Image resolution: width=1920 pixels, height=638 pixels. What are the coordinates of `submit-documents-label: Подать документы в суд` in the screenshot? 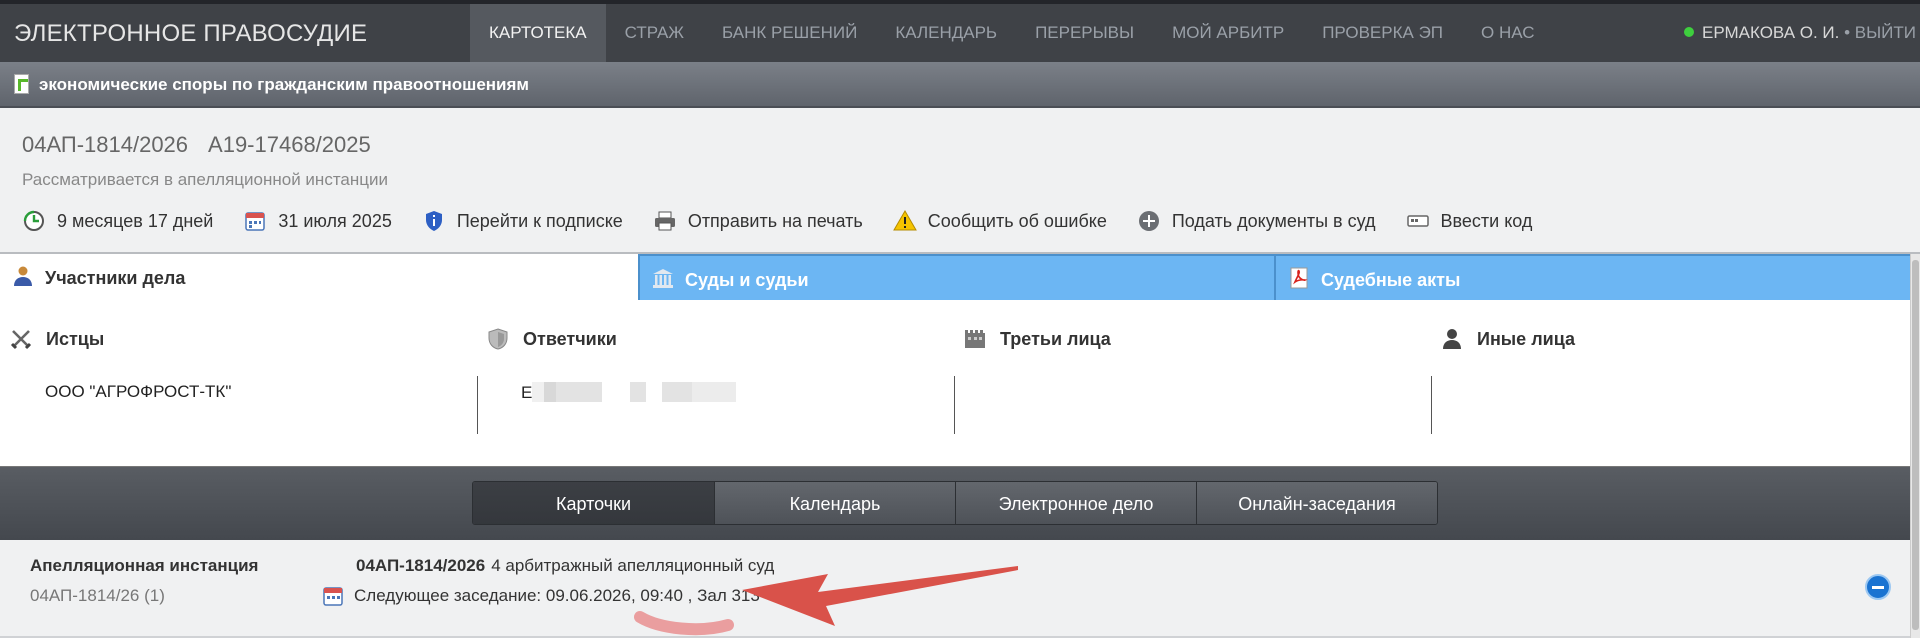 It's located at (1273, 220).